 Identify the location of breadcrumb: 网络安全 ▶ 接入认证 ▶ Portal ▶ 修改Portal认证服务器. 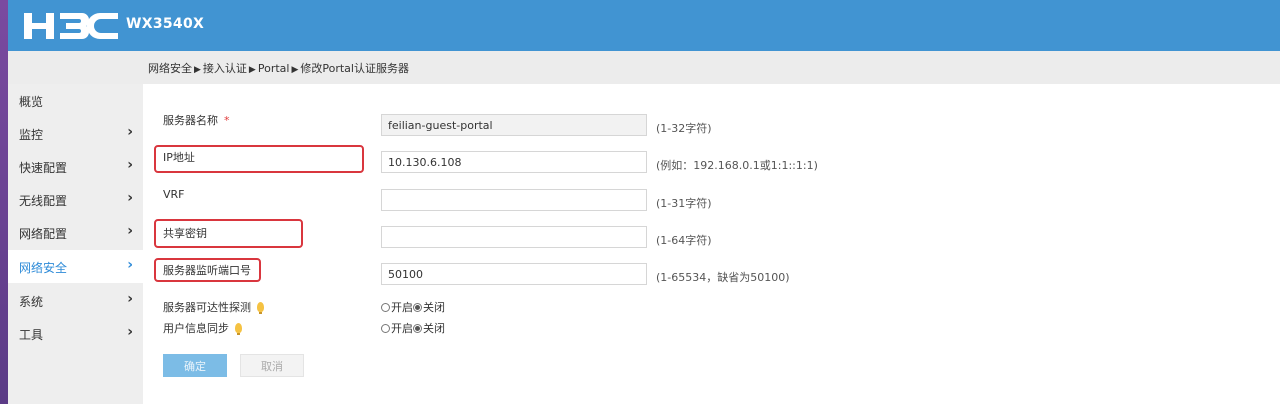
(278, 68).